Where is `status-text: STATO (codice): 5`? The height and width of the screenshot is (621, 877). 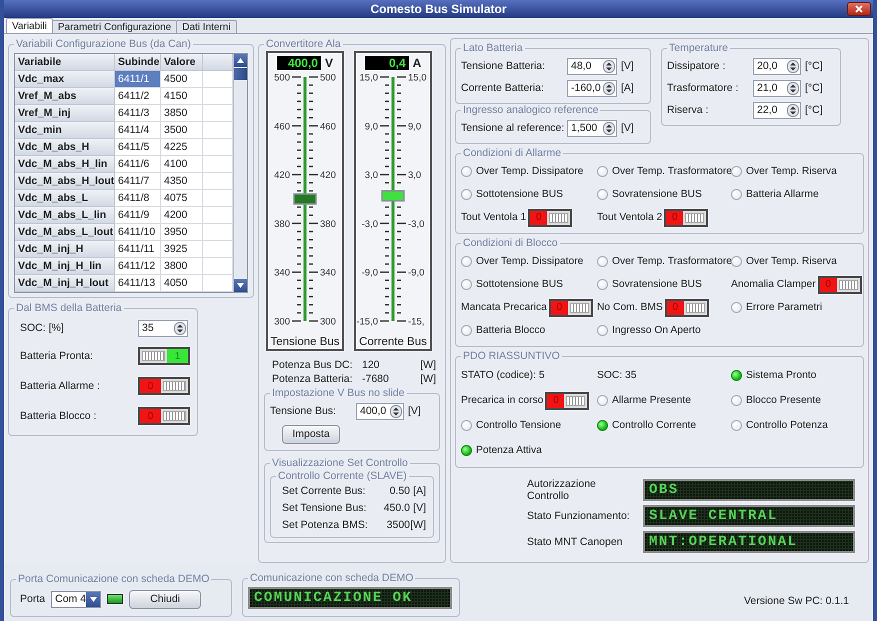 status-text: STATO (codice): 5 is located at coordinates (503, 375).